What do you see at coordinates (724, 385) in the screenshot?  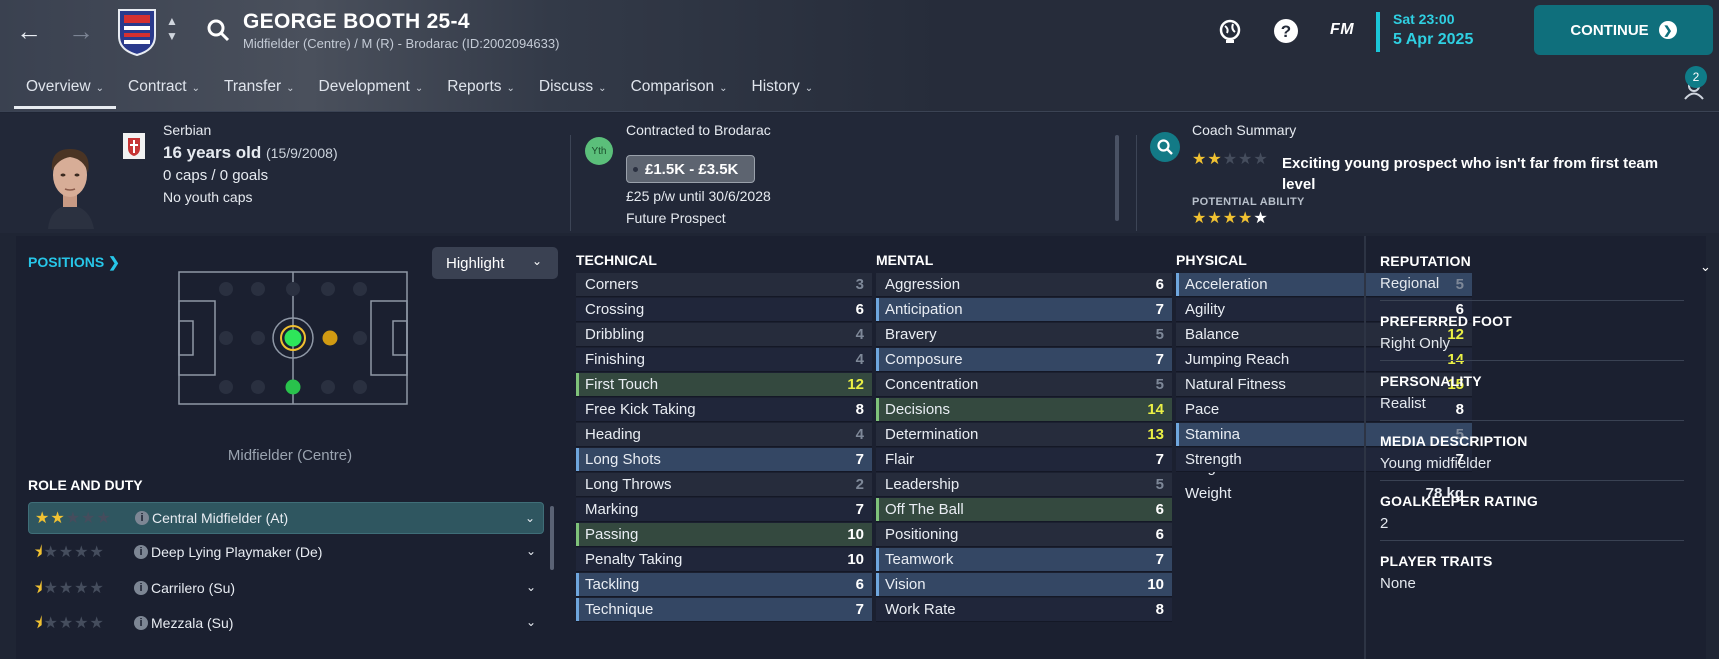 I see `attribute-row: First Touch 12` at bounding box center [724, 385].